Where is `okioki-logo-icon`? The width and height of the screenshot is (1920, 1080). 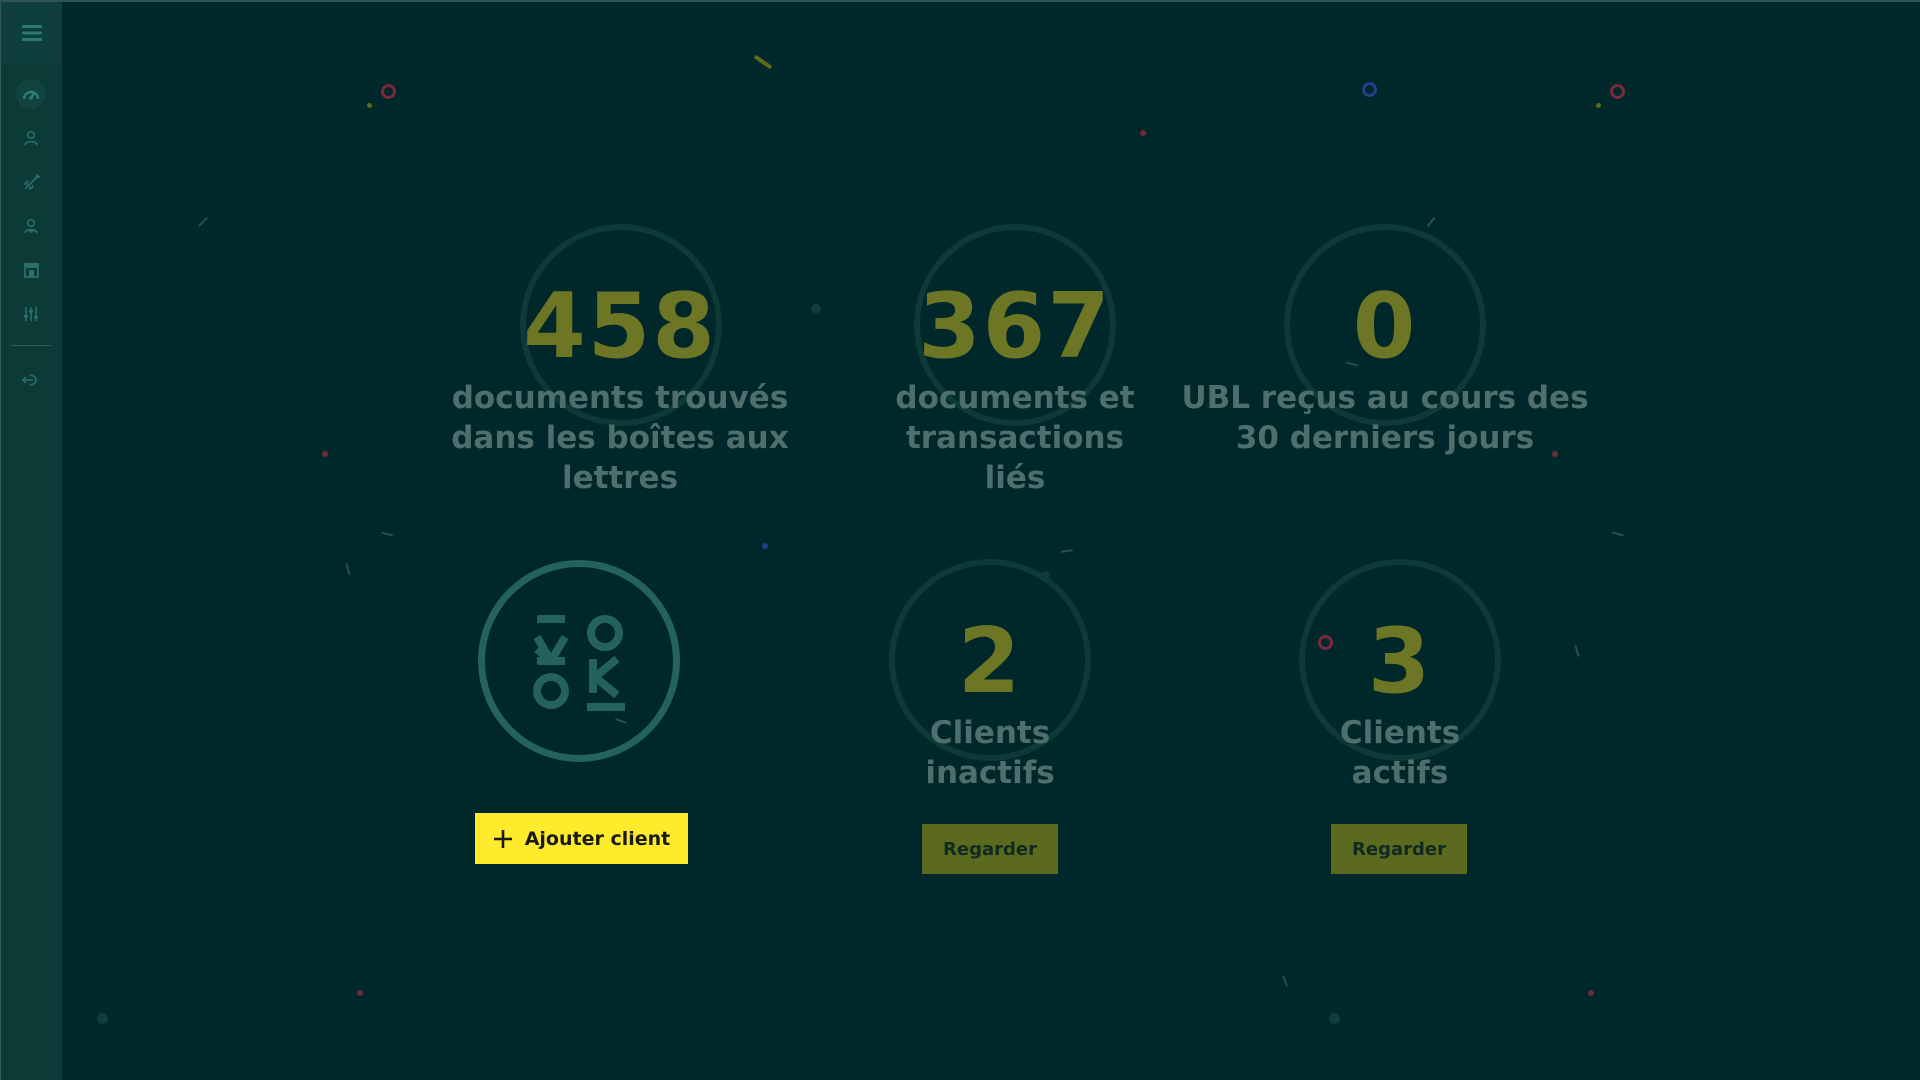
okioki-logo-icon is located at coordinates (579, 661).